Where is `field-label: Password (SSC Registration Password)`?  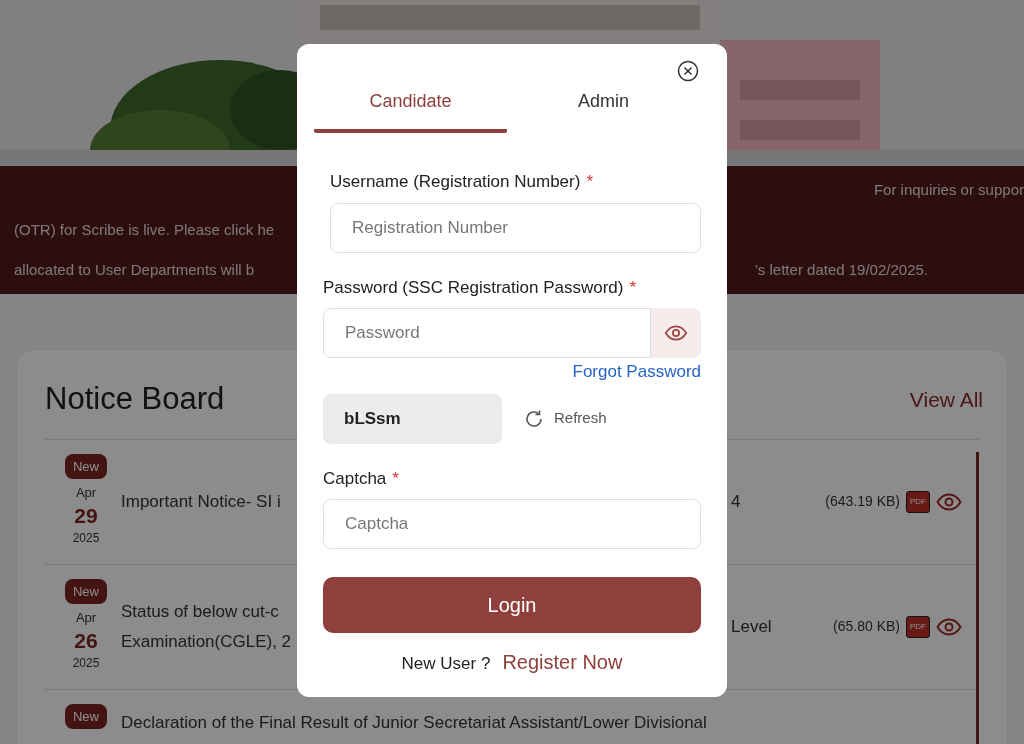
field-label: Password (SSC Registration Password) is located at coordinates (473, 287).